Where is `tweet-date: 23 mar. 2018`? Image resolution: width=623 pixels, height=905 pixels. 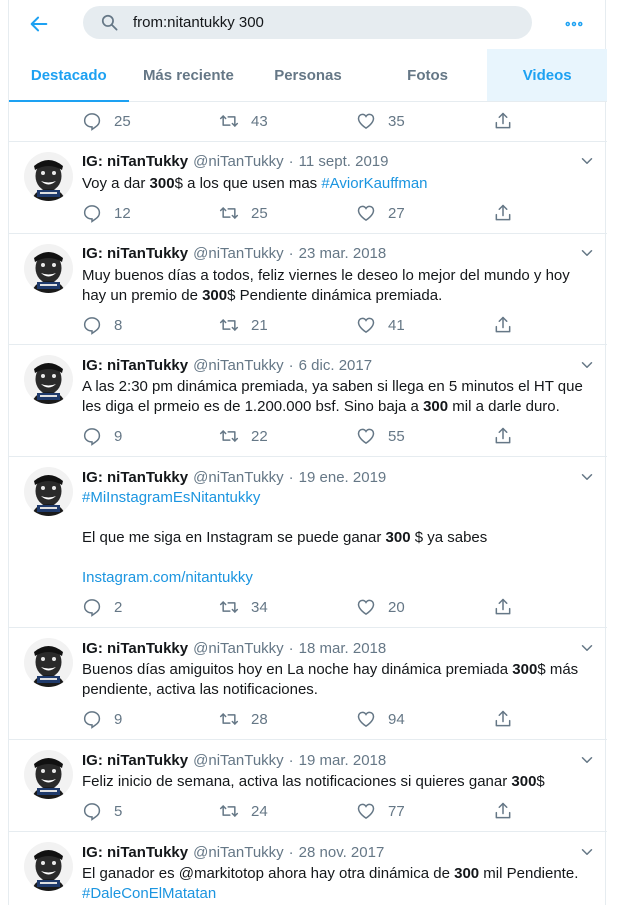 tweet-date: 23 mar. 2018 is located at coordinates (343, 253).